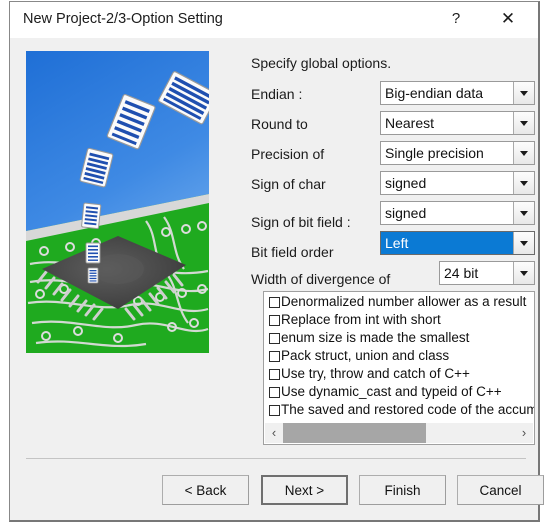 This screenshot has height=530, width=549. I want to click on label-sign-of-char: Sign of char, so click(288, 184).